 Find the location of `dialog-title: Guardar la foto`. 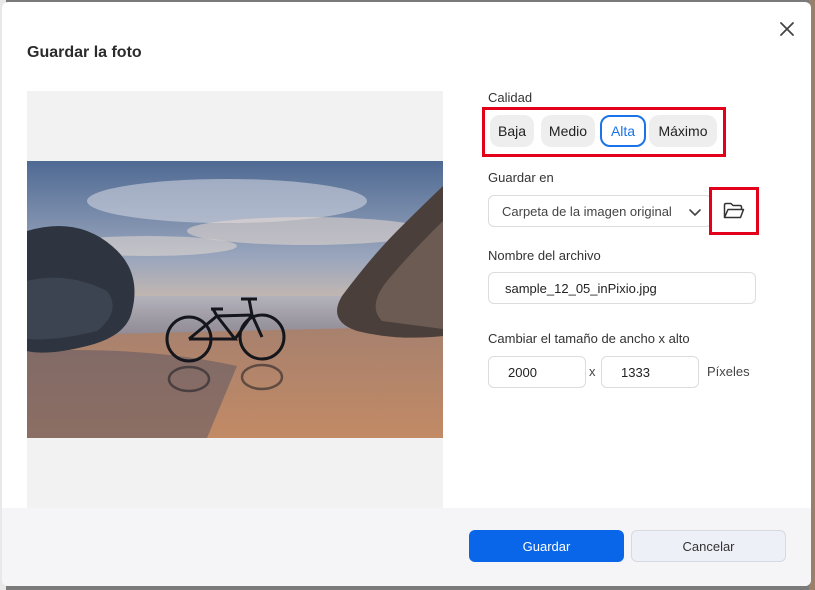

dialog-title: Guardar la foto is located at coordinates (84, 52).